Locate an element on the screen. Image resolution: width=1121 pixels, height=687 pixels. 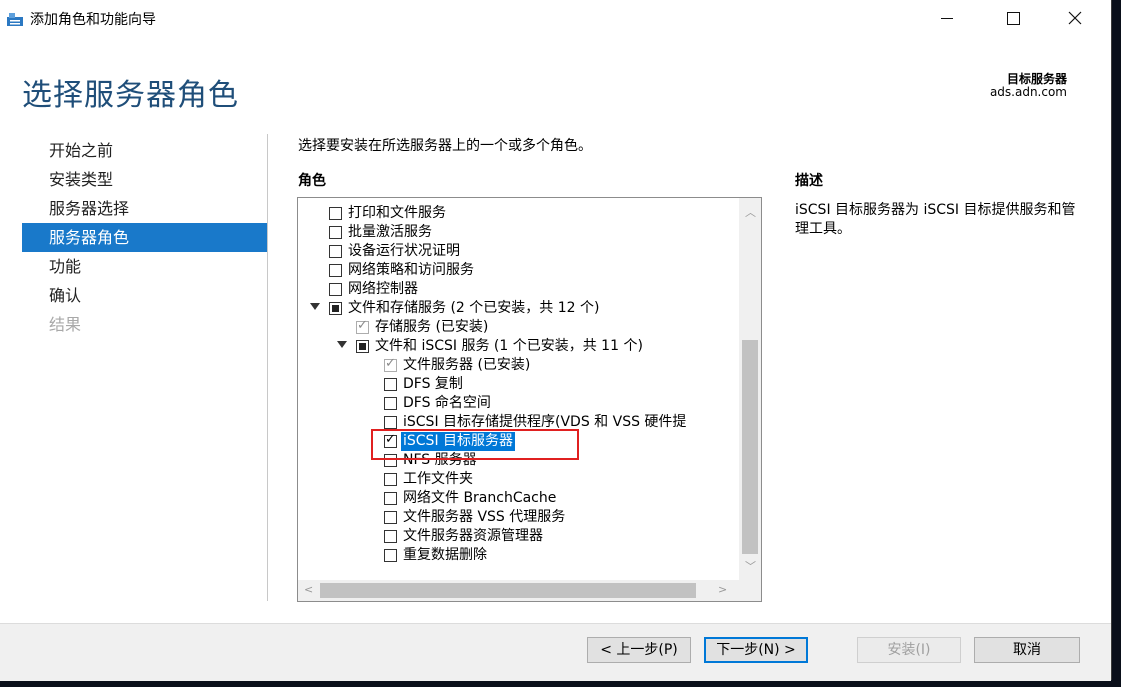
role-label: 文件服务器 (已安装) is located at coordinates (467, 365).